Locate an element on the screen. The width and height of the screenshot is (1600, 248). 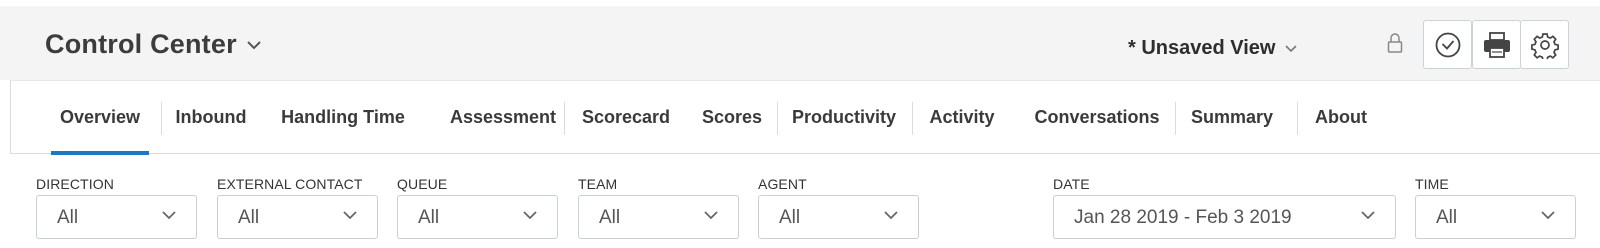
refresh-schedule-button is located at coordinates (1447, 44).